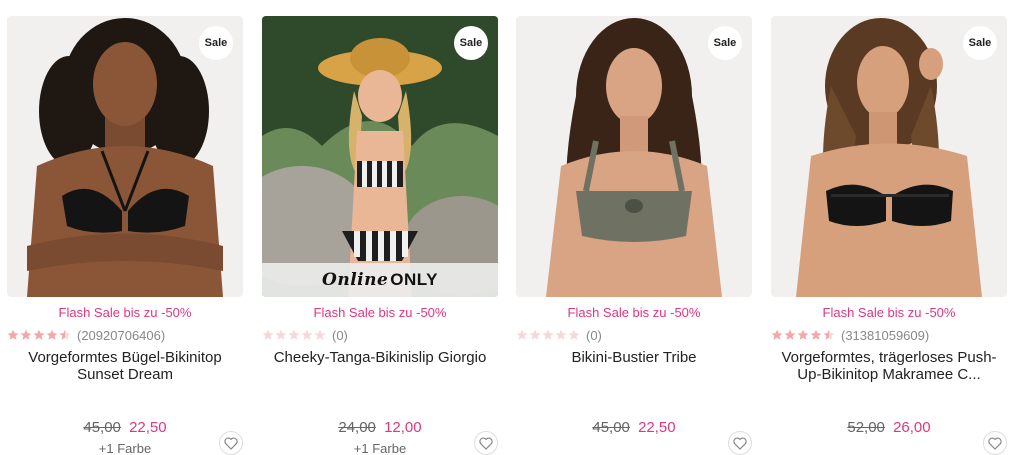 This screenshot has width=1024, height=455. I want to click on rating-count: (31381059609), so click(885, 335).